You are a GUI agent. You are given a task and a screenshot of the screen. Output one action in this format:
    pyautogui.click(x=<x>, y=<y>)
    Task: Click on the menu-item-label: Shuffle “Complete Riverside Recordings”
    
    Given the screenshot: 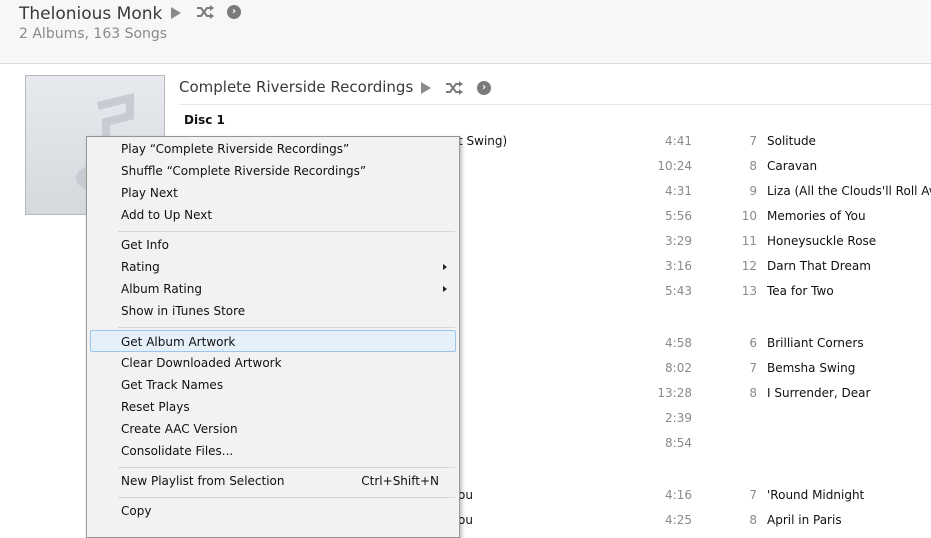 What is the action you would take?
    pyautogui.click(x=244, y=171)
    